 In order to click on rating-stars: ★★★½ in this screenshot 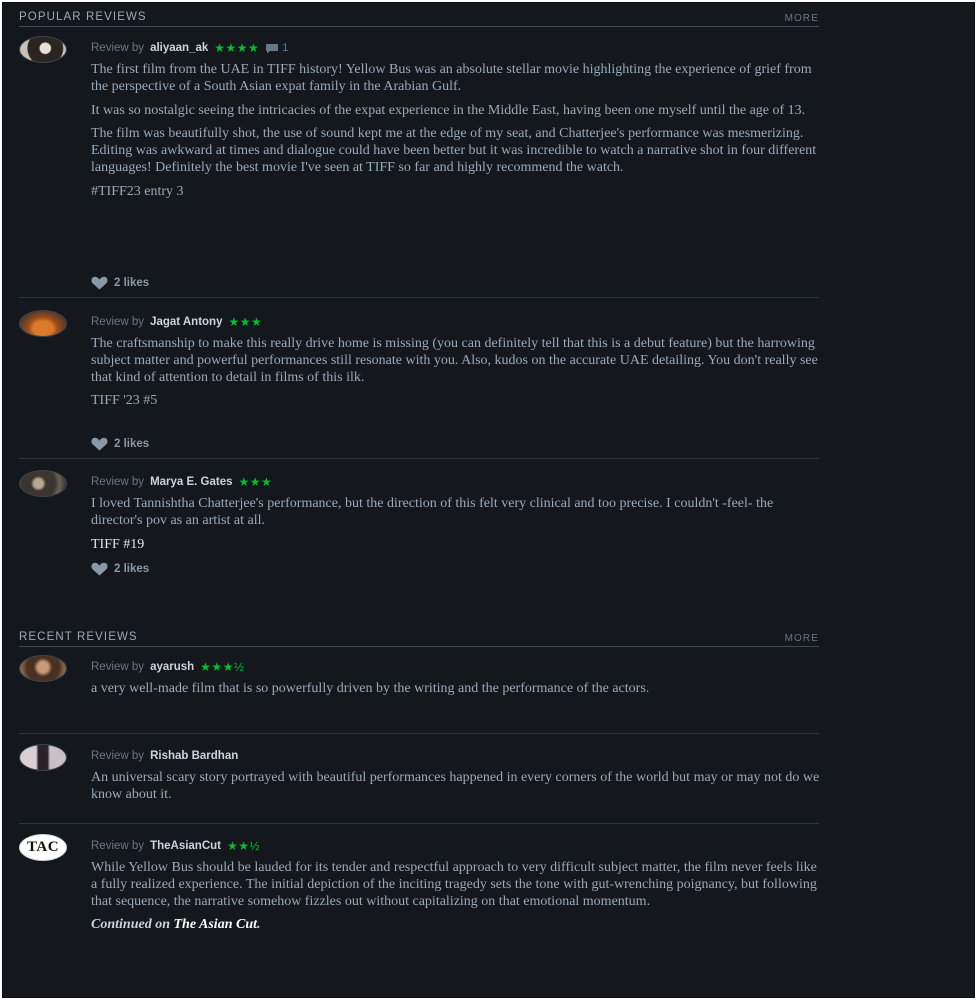, I will do `click(222, 667)`.